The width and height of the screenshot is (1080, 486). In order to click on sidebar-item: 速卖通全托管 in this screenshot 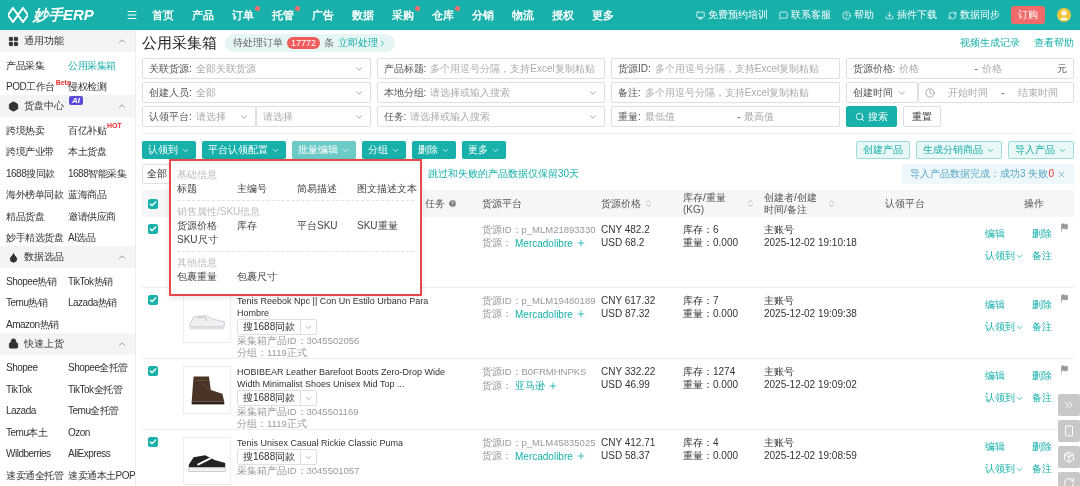, I will do `click(34, 473)`.